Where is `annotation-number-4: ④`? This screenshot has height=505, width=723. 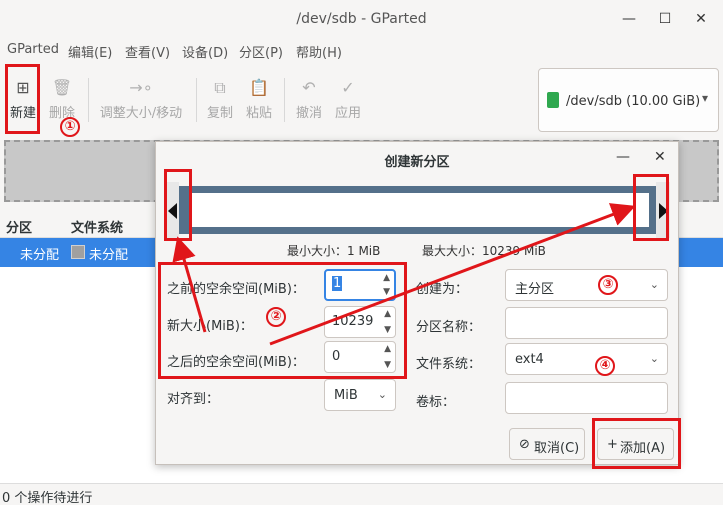
annotation-number-4: ④ is located at coordinates (605, 366).